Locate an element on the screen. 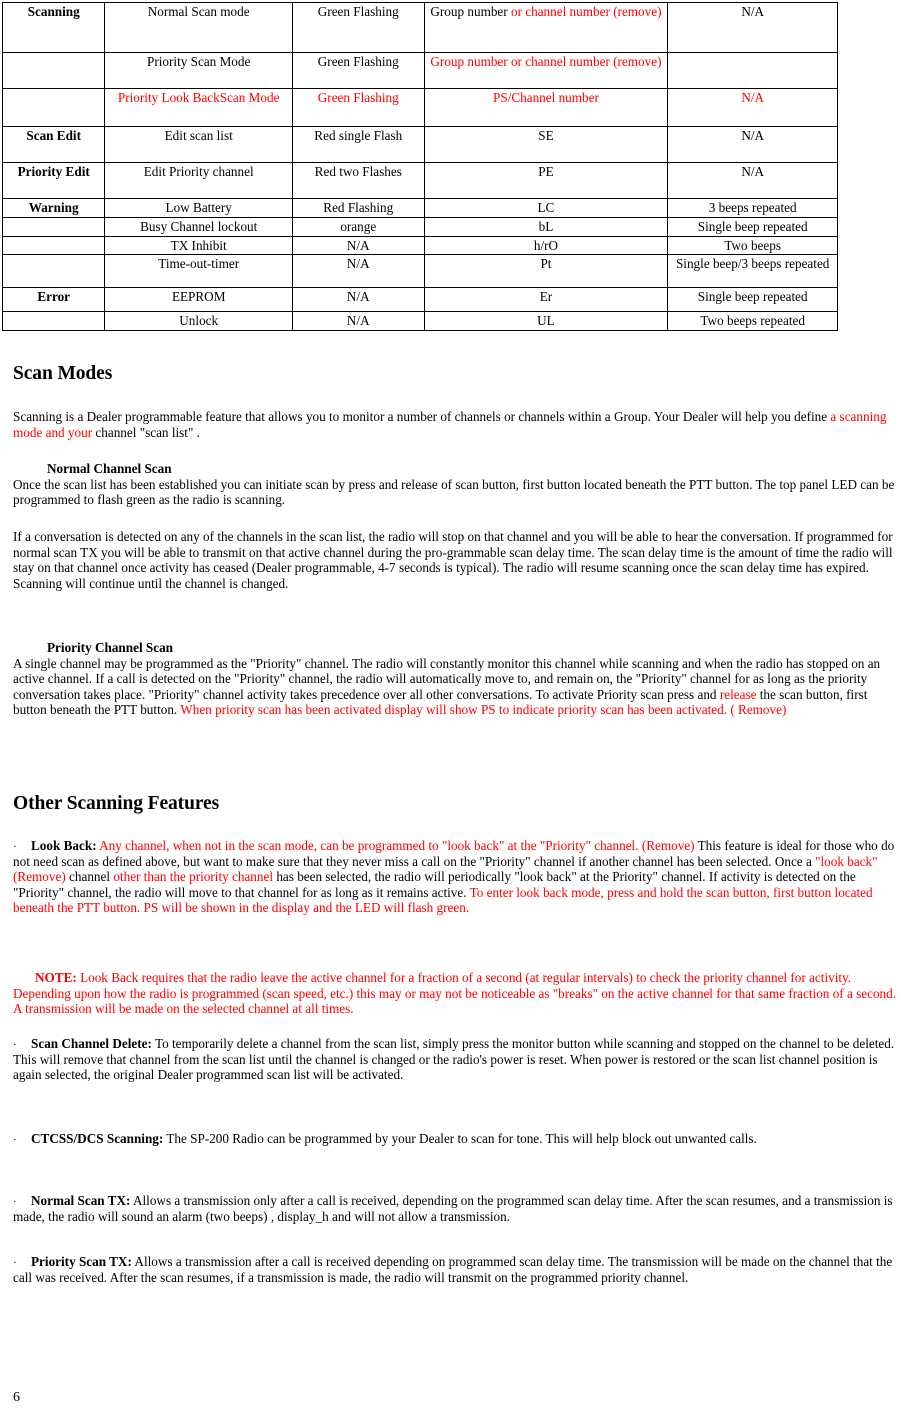  scan-modes-intro-part2: channel "scan list" . is located at coordinates (146, 432).